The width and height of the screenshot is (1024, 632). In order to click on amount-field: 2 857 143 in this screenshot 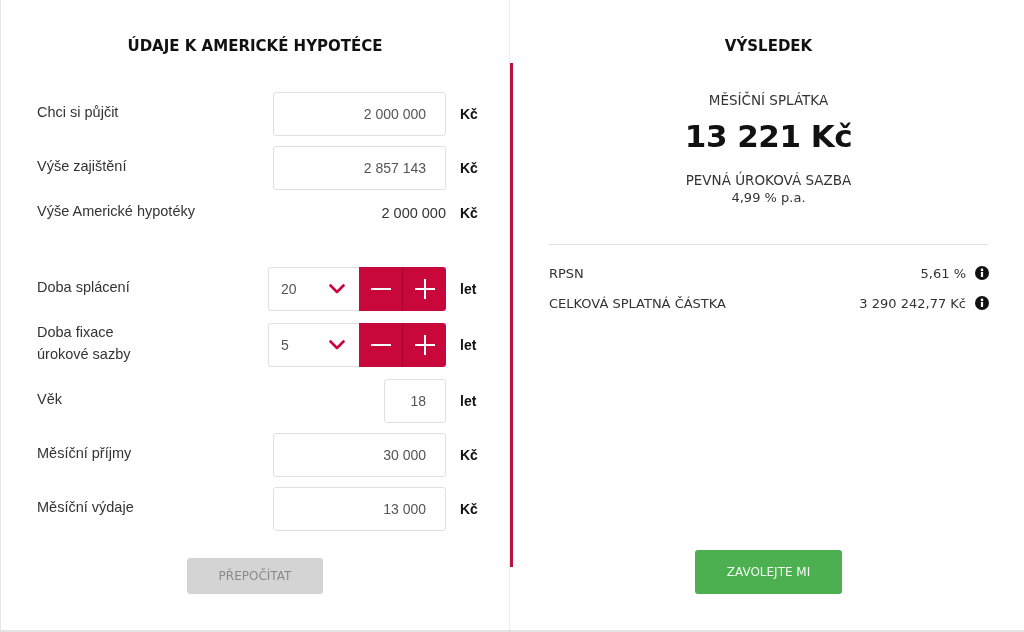, I will do `click(359, 168)`.